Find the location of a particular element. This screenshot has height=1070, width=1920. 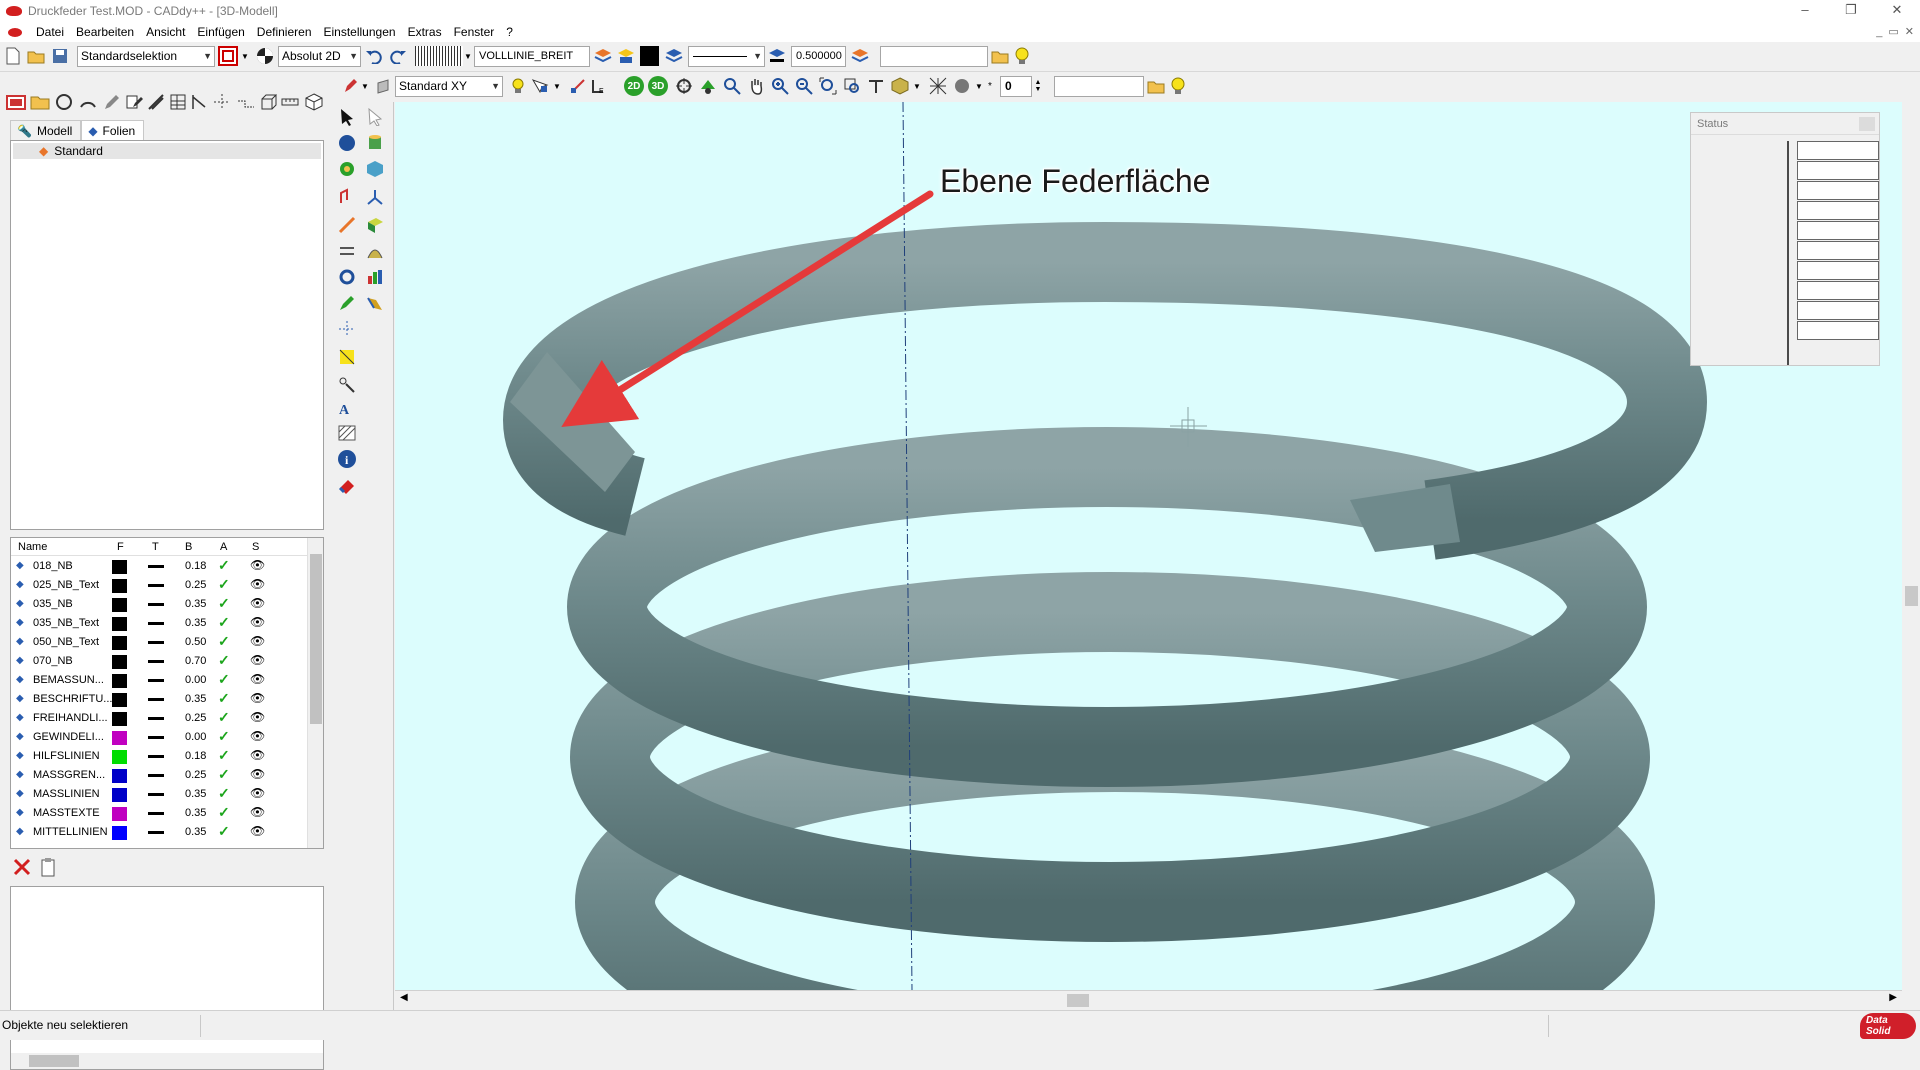

chart-icon is located at coordinates (375, 277).